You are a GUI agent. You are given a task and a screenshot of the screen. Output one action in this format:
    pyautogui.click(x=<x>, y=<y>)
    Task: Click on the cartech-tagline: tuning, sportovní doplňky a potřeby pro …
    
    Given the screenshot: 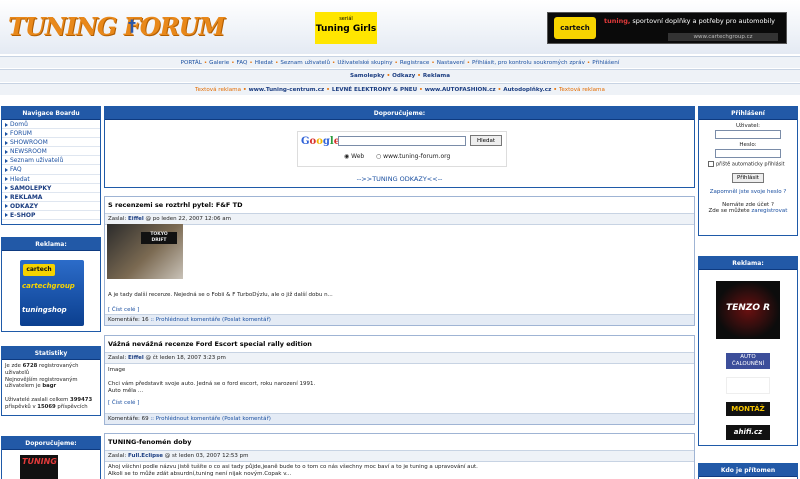 What is the action you would take?
    pyautogui.click(x=690, y=21)
    